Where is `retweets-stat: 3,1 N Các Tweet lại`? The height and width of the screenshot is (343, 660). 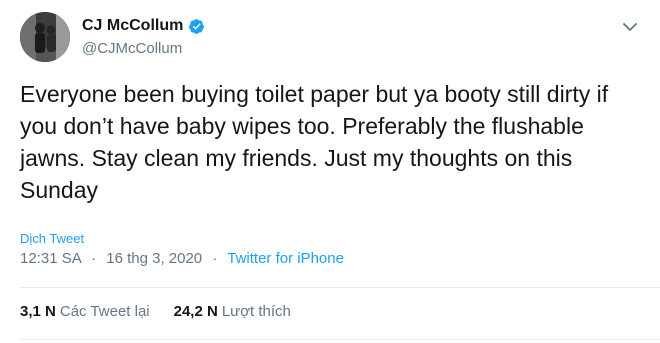
retweets-stat: 3,1 N Các Tweet lại is located at coordinates (85, 311).